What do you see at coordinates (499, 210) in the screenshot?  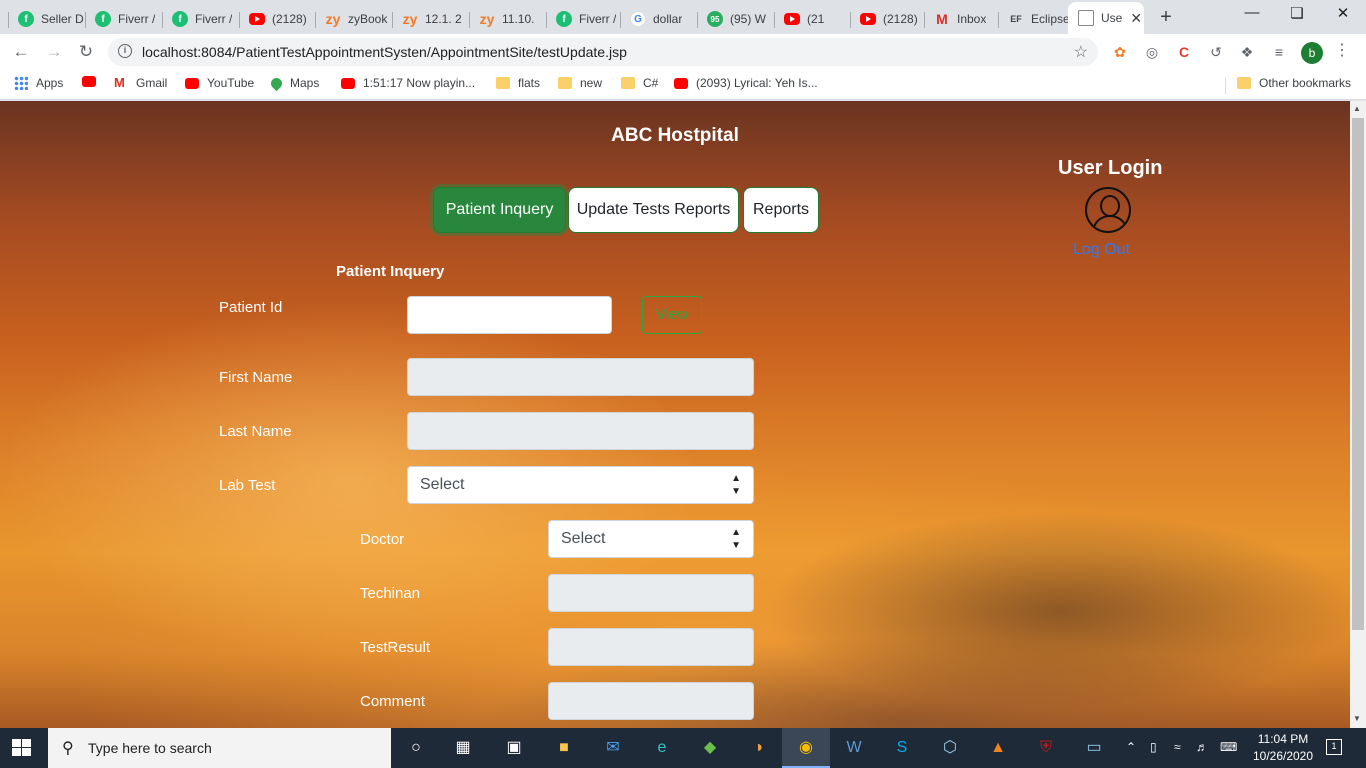 I see `tab-patient-inquery: Patient Inquery` at bounding box center [499, 210].